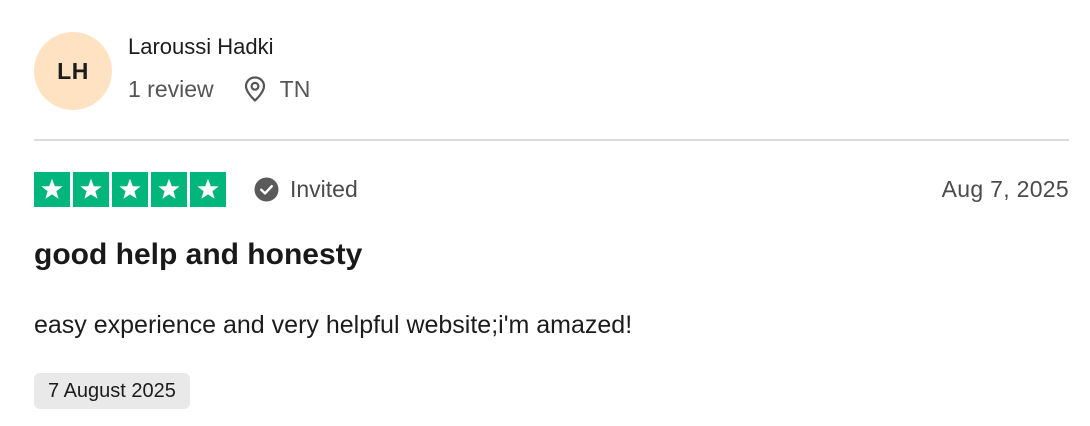 This screenshot has height=426, width=1090. What do you see at coordinates (254, 89) in the screenshot?
I see `location-pin-icon` at bounding box center [254, 89].